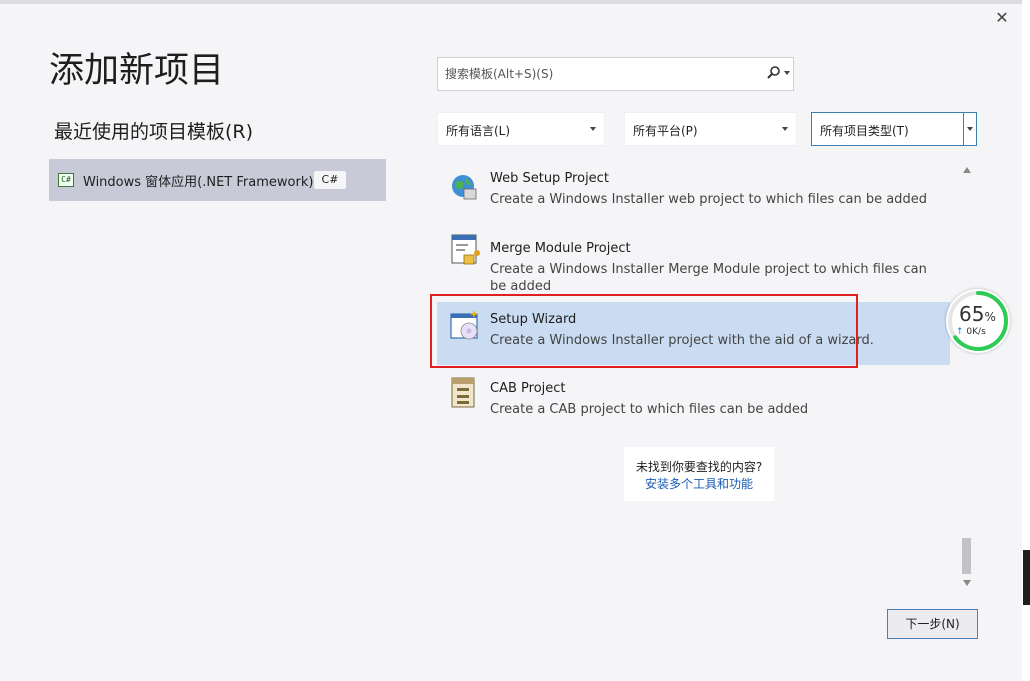 This screenshot has width=1030, height=681. Describe the element at coordinates (699, 467) in the screenshot. I see `not-found-question: 未找到你要查找的内容?` at that location.